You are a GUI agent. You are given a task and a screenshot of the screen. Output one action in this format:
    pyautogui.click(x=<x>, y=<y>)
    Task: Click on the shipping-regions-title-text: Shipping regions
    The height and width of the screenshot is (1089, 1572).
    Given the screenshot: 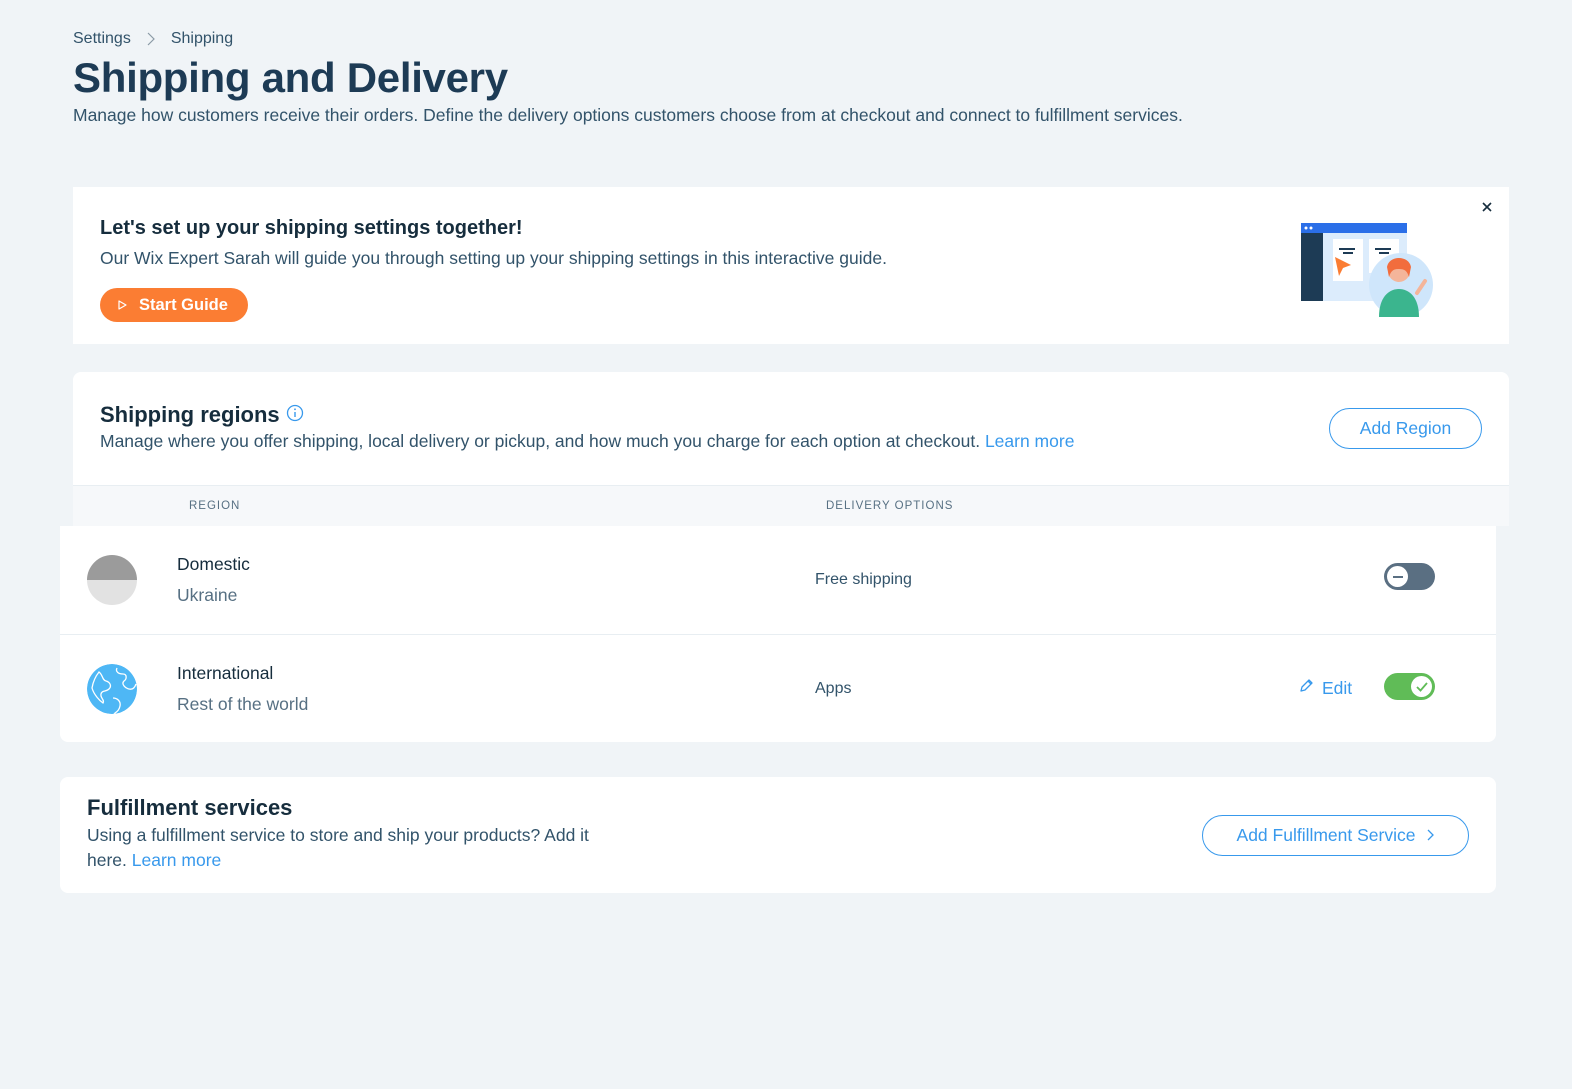 What is the action you would take?
    pyautogui.click(x=190, y=414)
    